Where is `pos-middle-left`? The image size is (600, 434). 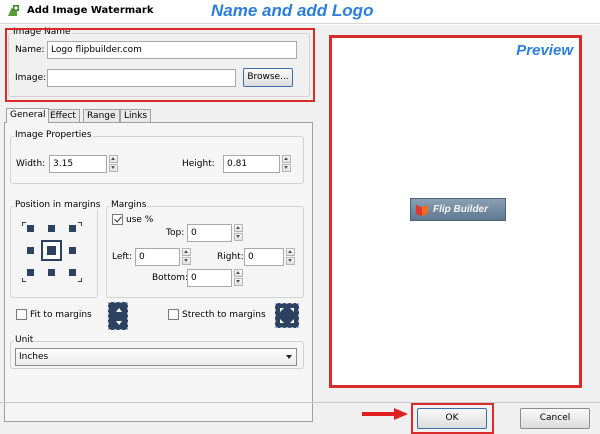 pos-middle-left is located at coordinates (30, 250).